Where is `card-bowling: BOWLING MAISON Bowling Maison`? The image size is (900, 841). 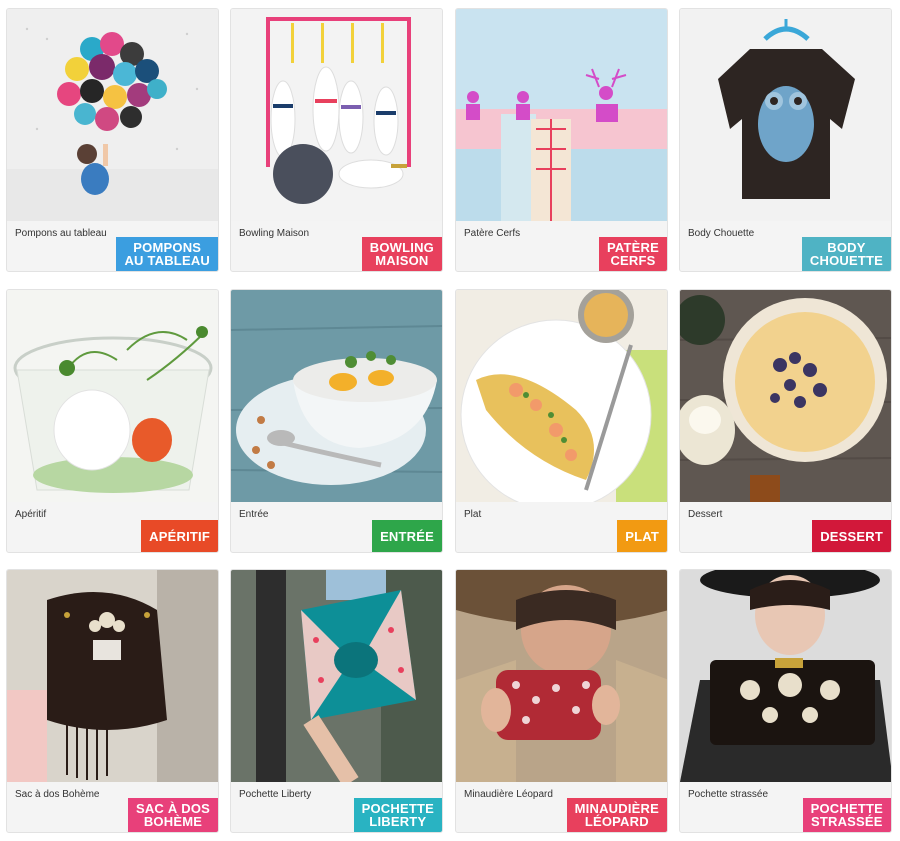 card-bowling: BOWLING MAISON Bowling Maison is located at coordinates (336, 140).